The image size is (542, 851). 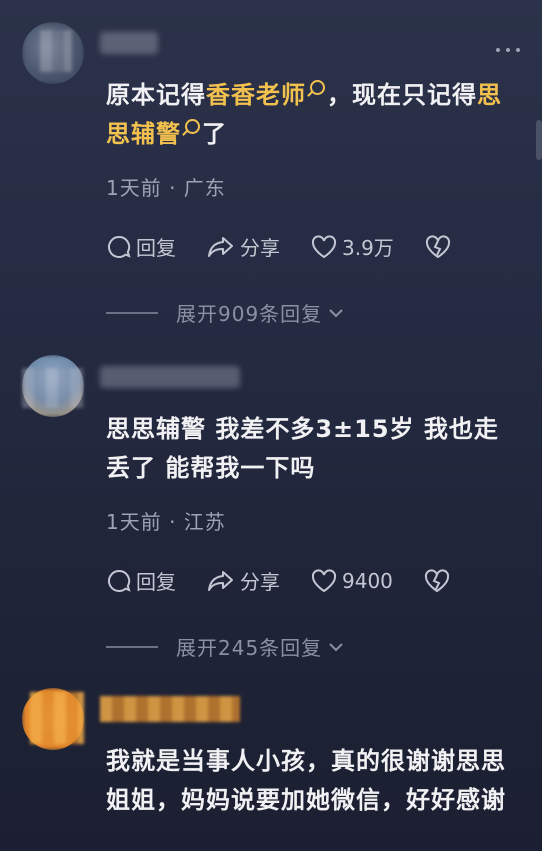 I want to click on comment-actions: 回复 分享 3.9万, so click(x=296, y=246).